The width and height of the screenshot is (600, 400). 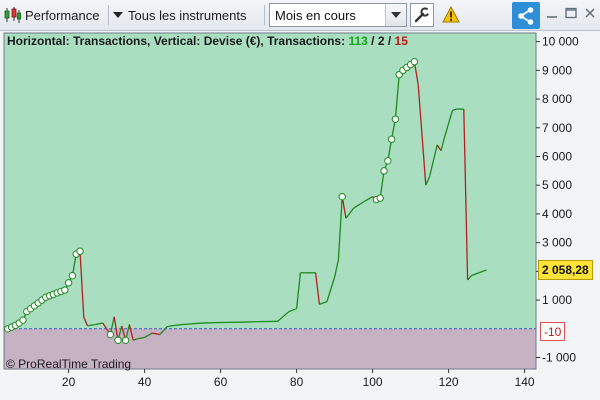 I want to click on maximize-icon, so click(x=571, y=13).